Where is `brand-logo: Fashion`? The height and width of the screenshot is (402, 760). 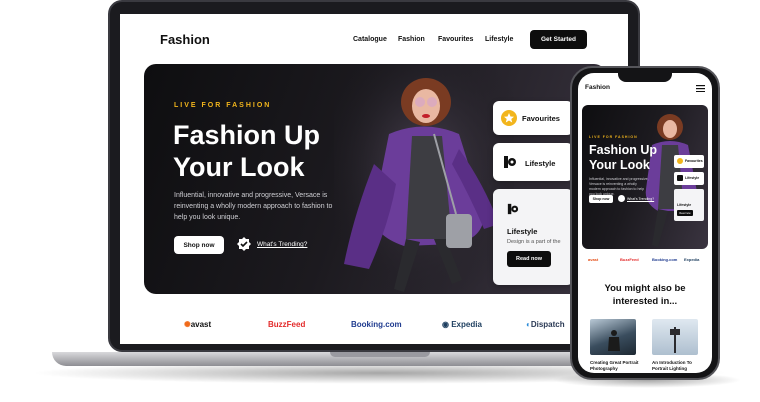 brand-logo: Fashion is located at coordinates (185, 39).